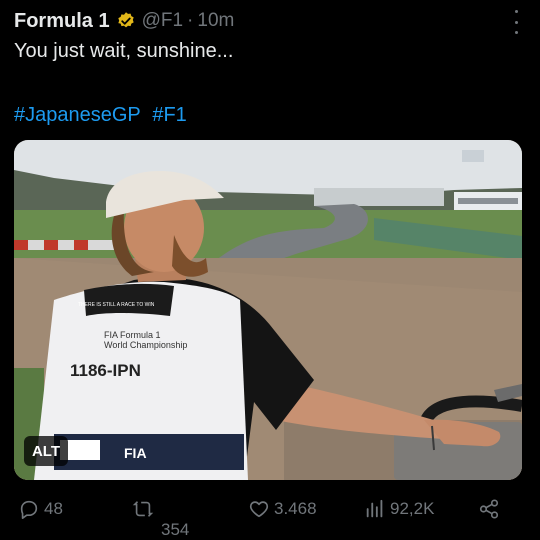 The width and height of the screenshot is (540, 540). What do you see at coordinates (175, 529) in the screenshot?
I see `repost-count: 354` at bounding box center [175, 529].